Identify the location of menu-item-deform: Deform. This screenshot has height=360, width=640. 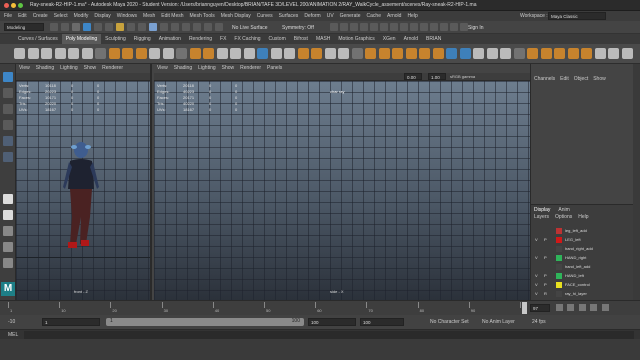
(312, 16).